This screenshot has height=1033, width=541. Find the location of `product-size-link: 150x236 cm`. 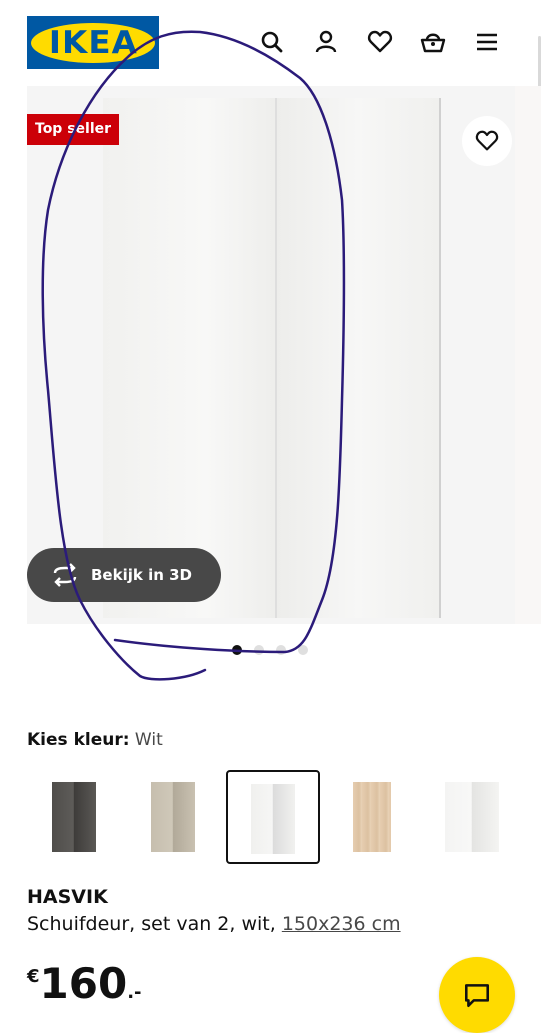

product-size-link: 150x236 cm is located at coordinates (341, 924).